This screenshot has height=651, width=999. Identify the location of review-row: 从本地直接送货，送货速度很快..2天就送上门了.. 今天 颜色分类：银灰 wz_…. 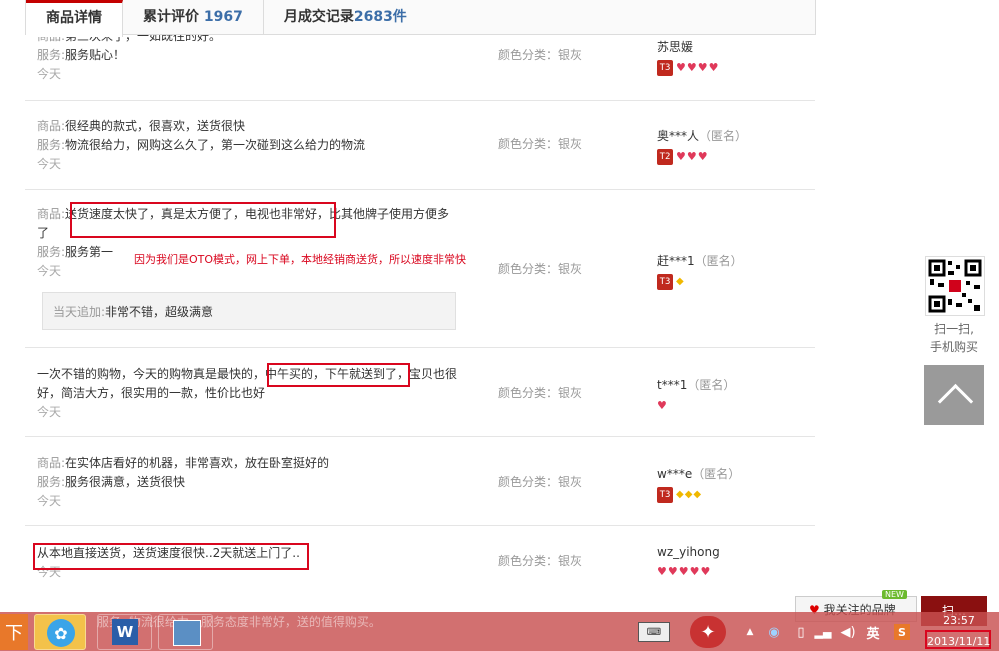
(420, 563).